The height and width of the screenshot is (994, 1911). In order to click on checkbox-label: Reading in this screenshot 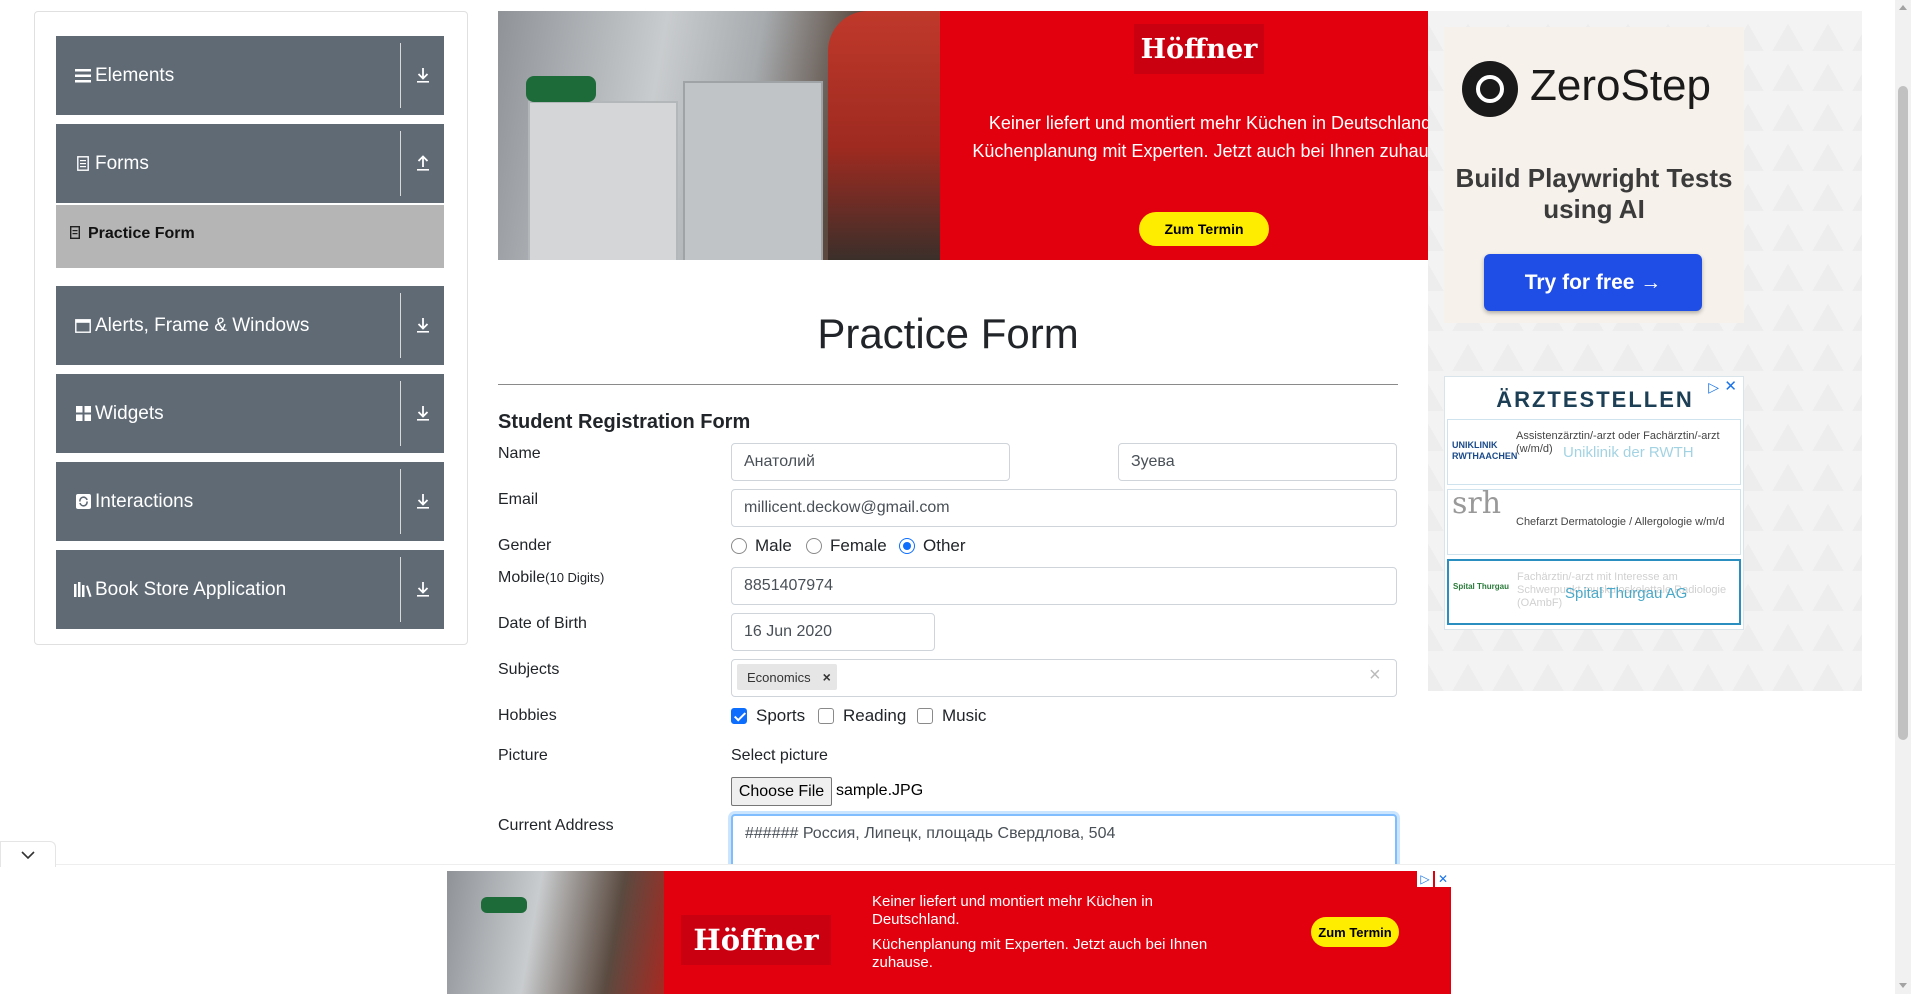, I will do `click(875, 715)`.